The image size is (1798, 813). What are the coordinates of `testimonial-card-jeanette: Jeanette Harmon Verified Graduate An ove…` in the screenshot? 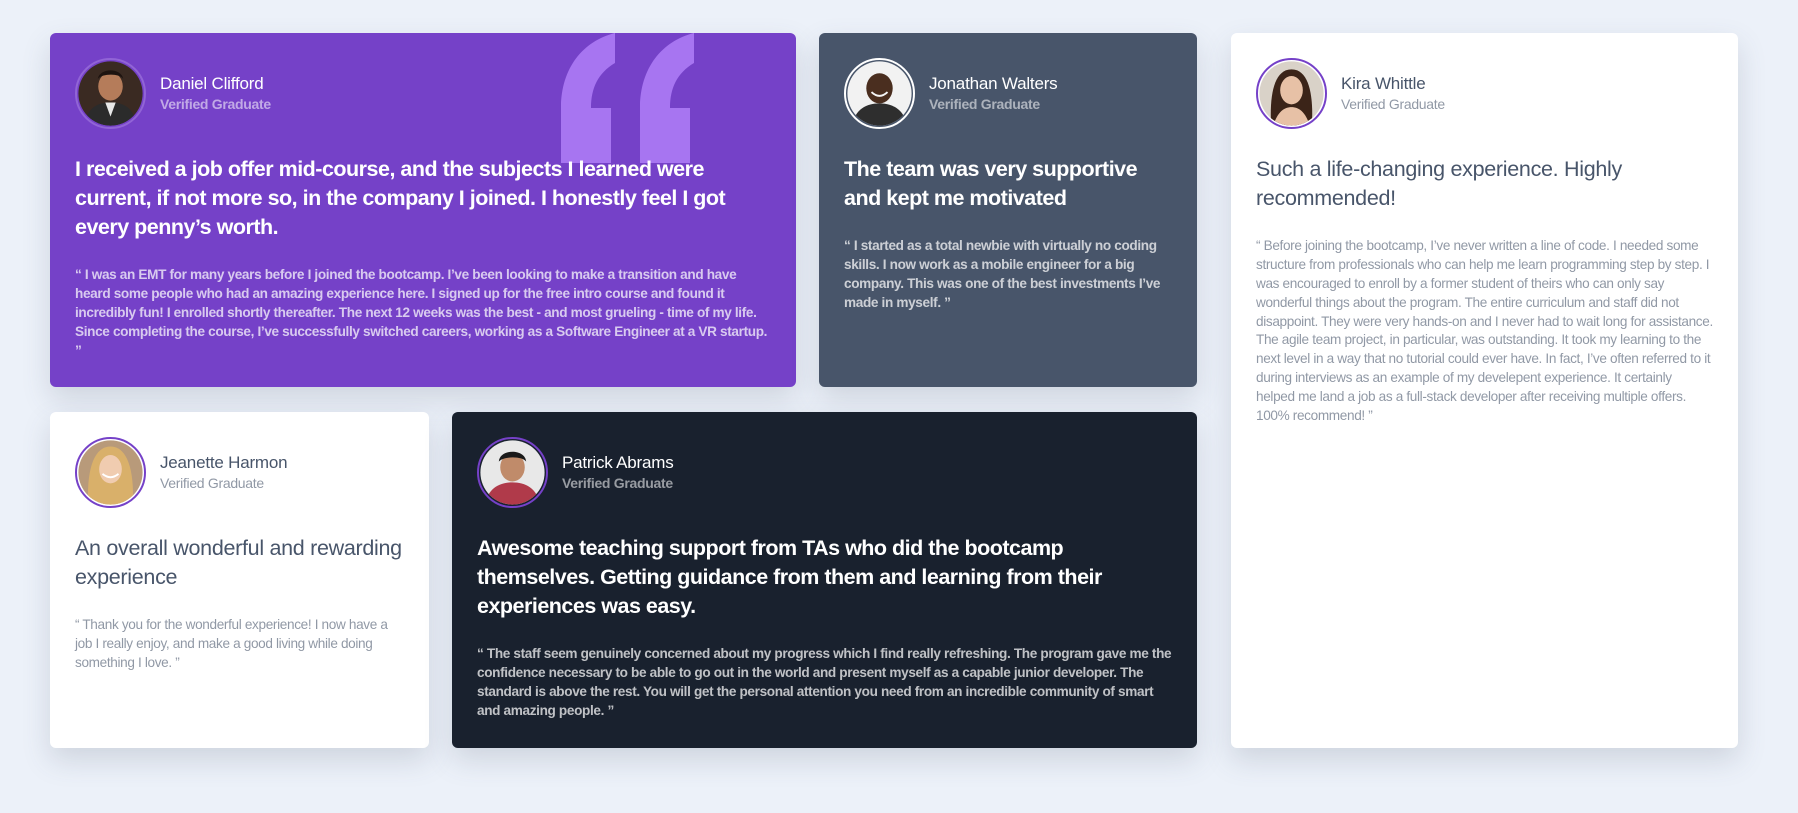 It's located at (239, 580).